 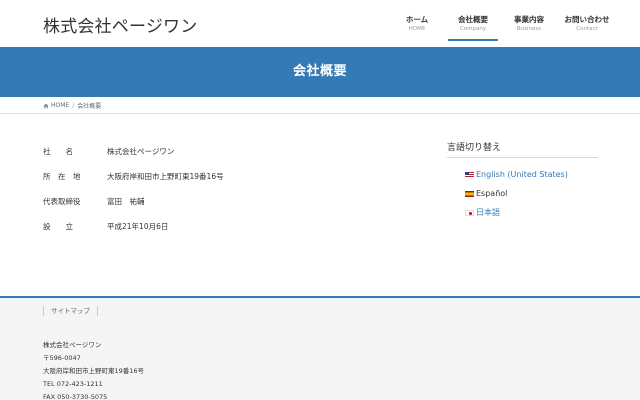 I want to click on footer-nav: サイトマップ, so click(x=70, y=311).